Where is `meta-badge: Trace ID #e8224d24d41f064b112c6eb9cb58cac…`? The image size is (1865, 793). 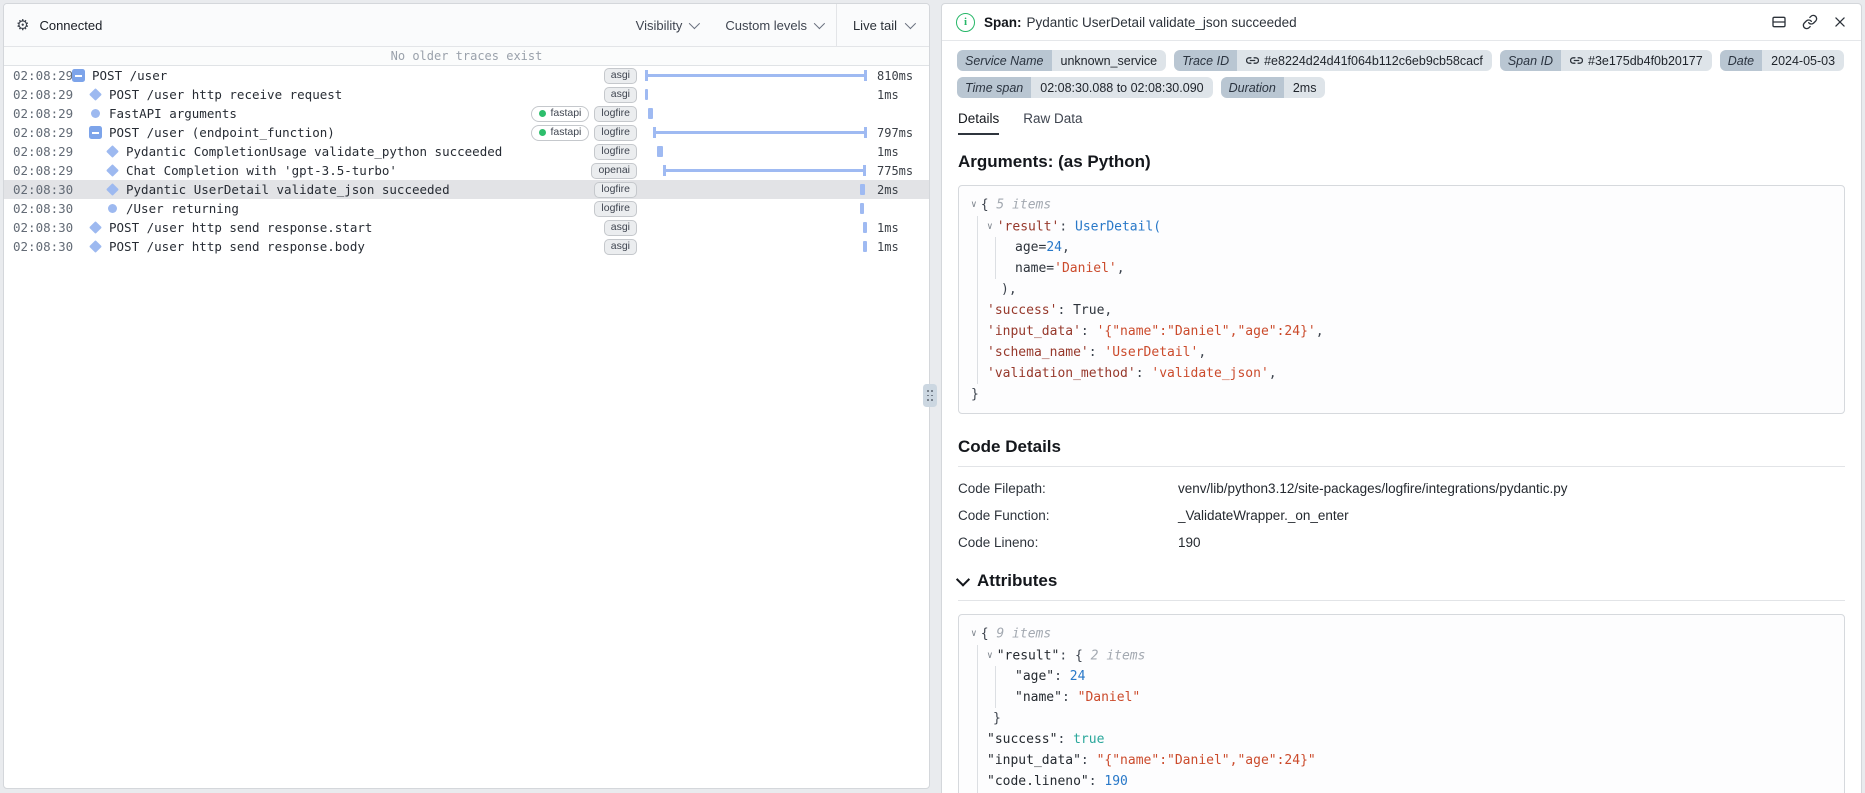 meta-badge: Trace ID #e8224d24d41f064b112c6eb9cb58cac… is located at coordinates (1333, 60).